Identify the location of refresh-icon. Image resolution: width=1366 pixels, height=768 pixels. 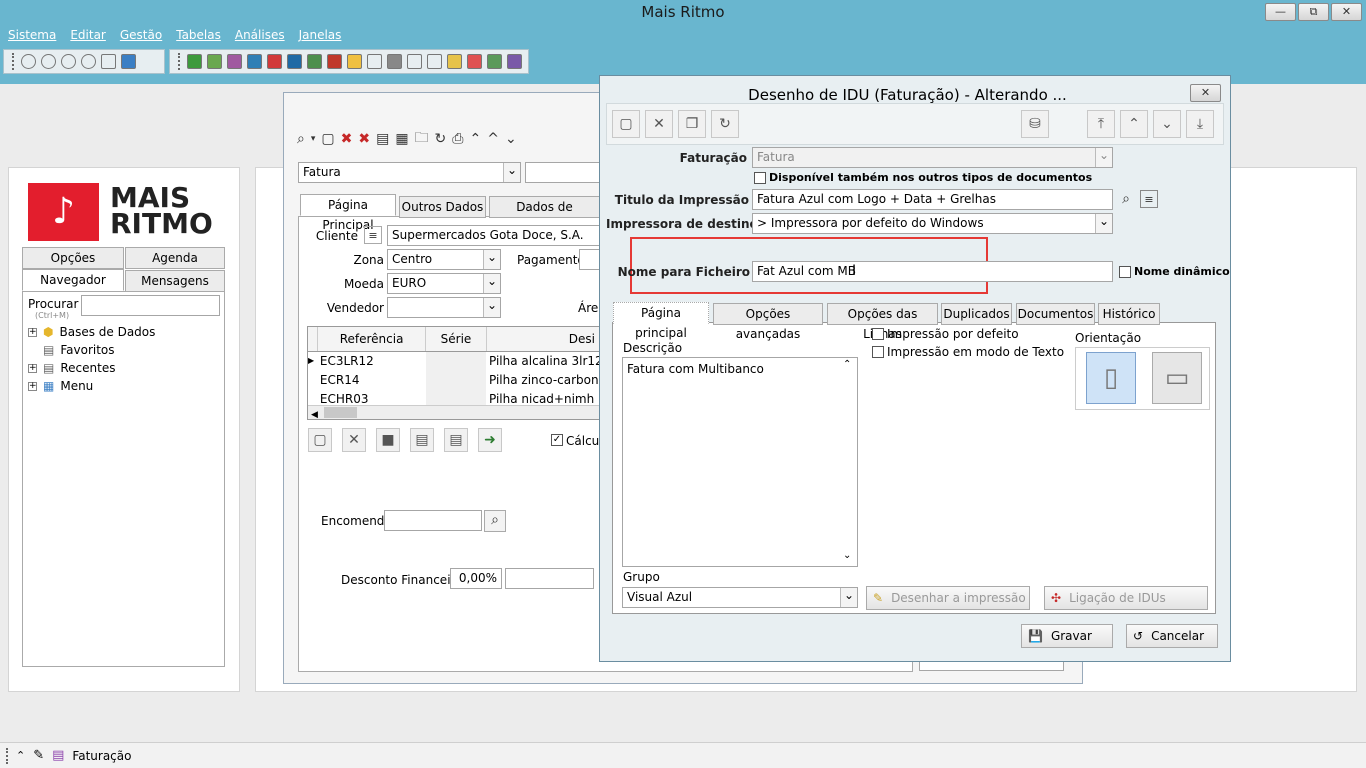
(28, 61).